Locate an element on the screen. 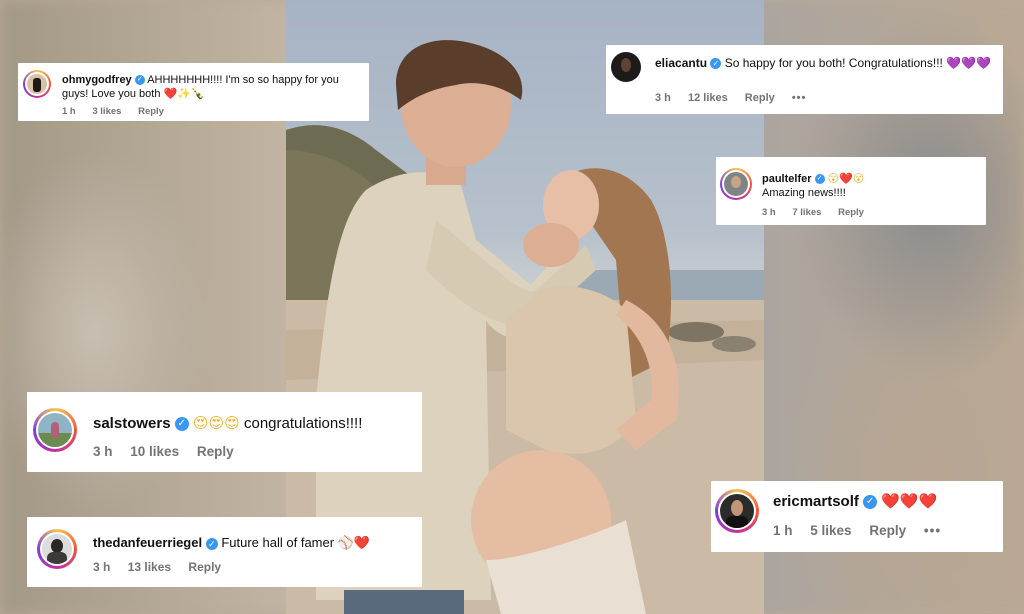 This screenshot has height=614, width=1024. comment-username: ericmartsolf is located at coordinates (816, 501).